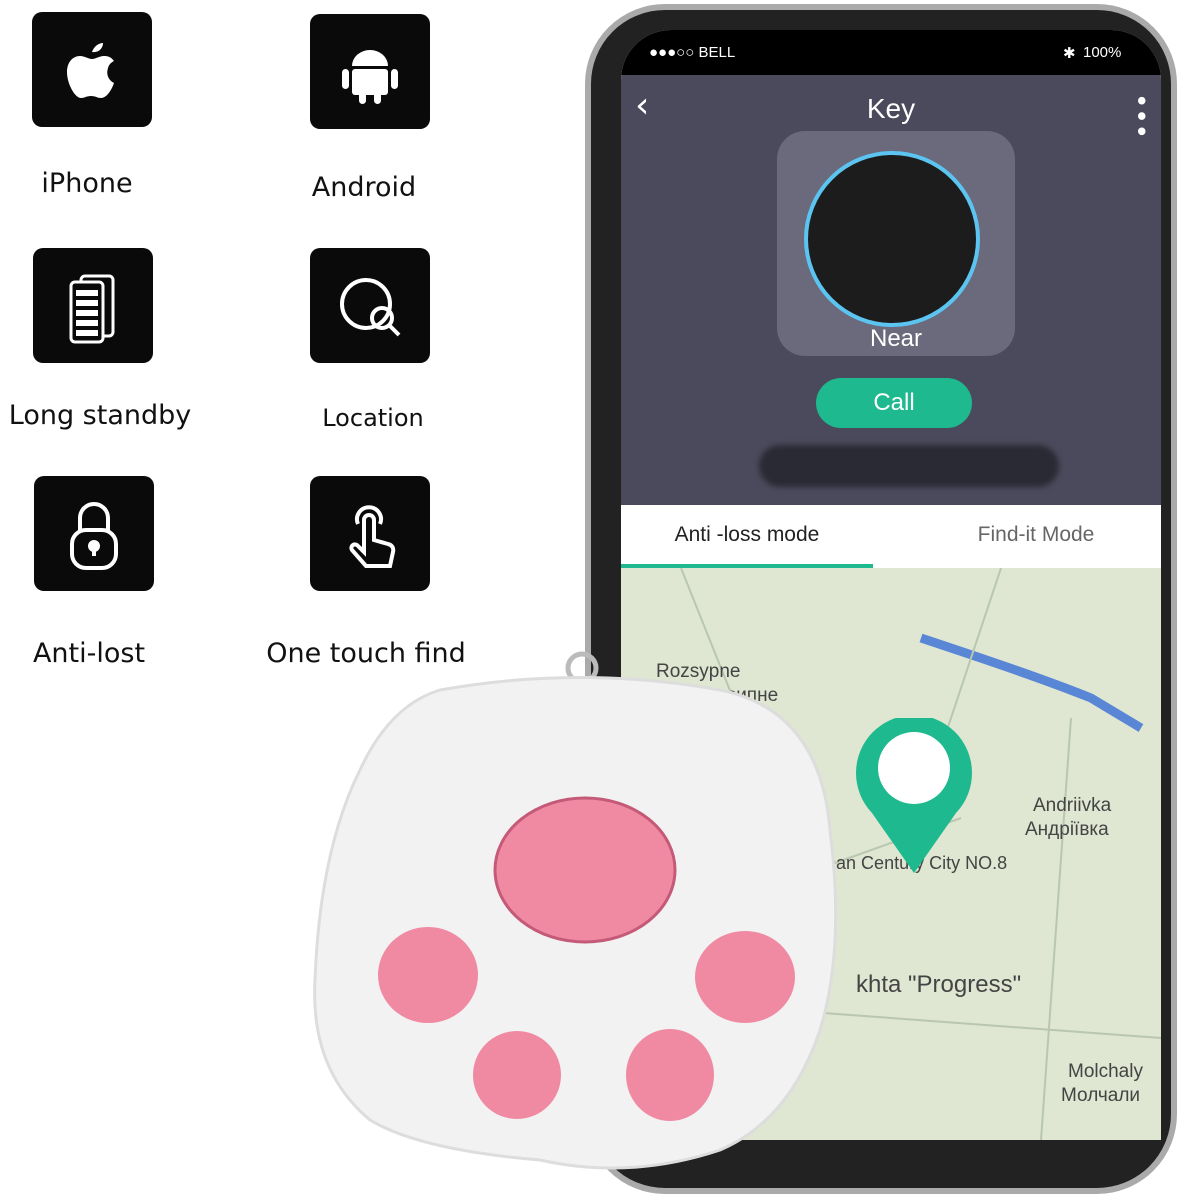 This screenshot has width=1200, height=1200. Describe the element at coordinates (94, 533) in the screenshot. I see `padlock-icon` at that location.